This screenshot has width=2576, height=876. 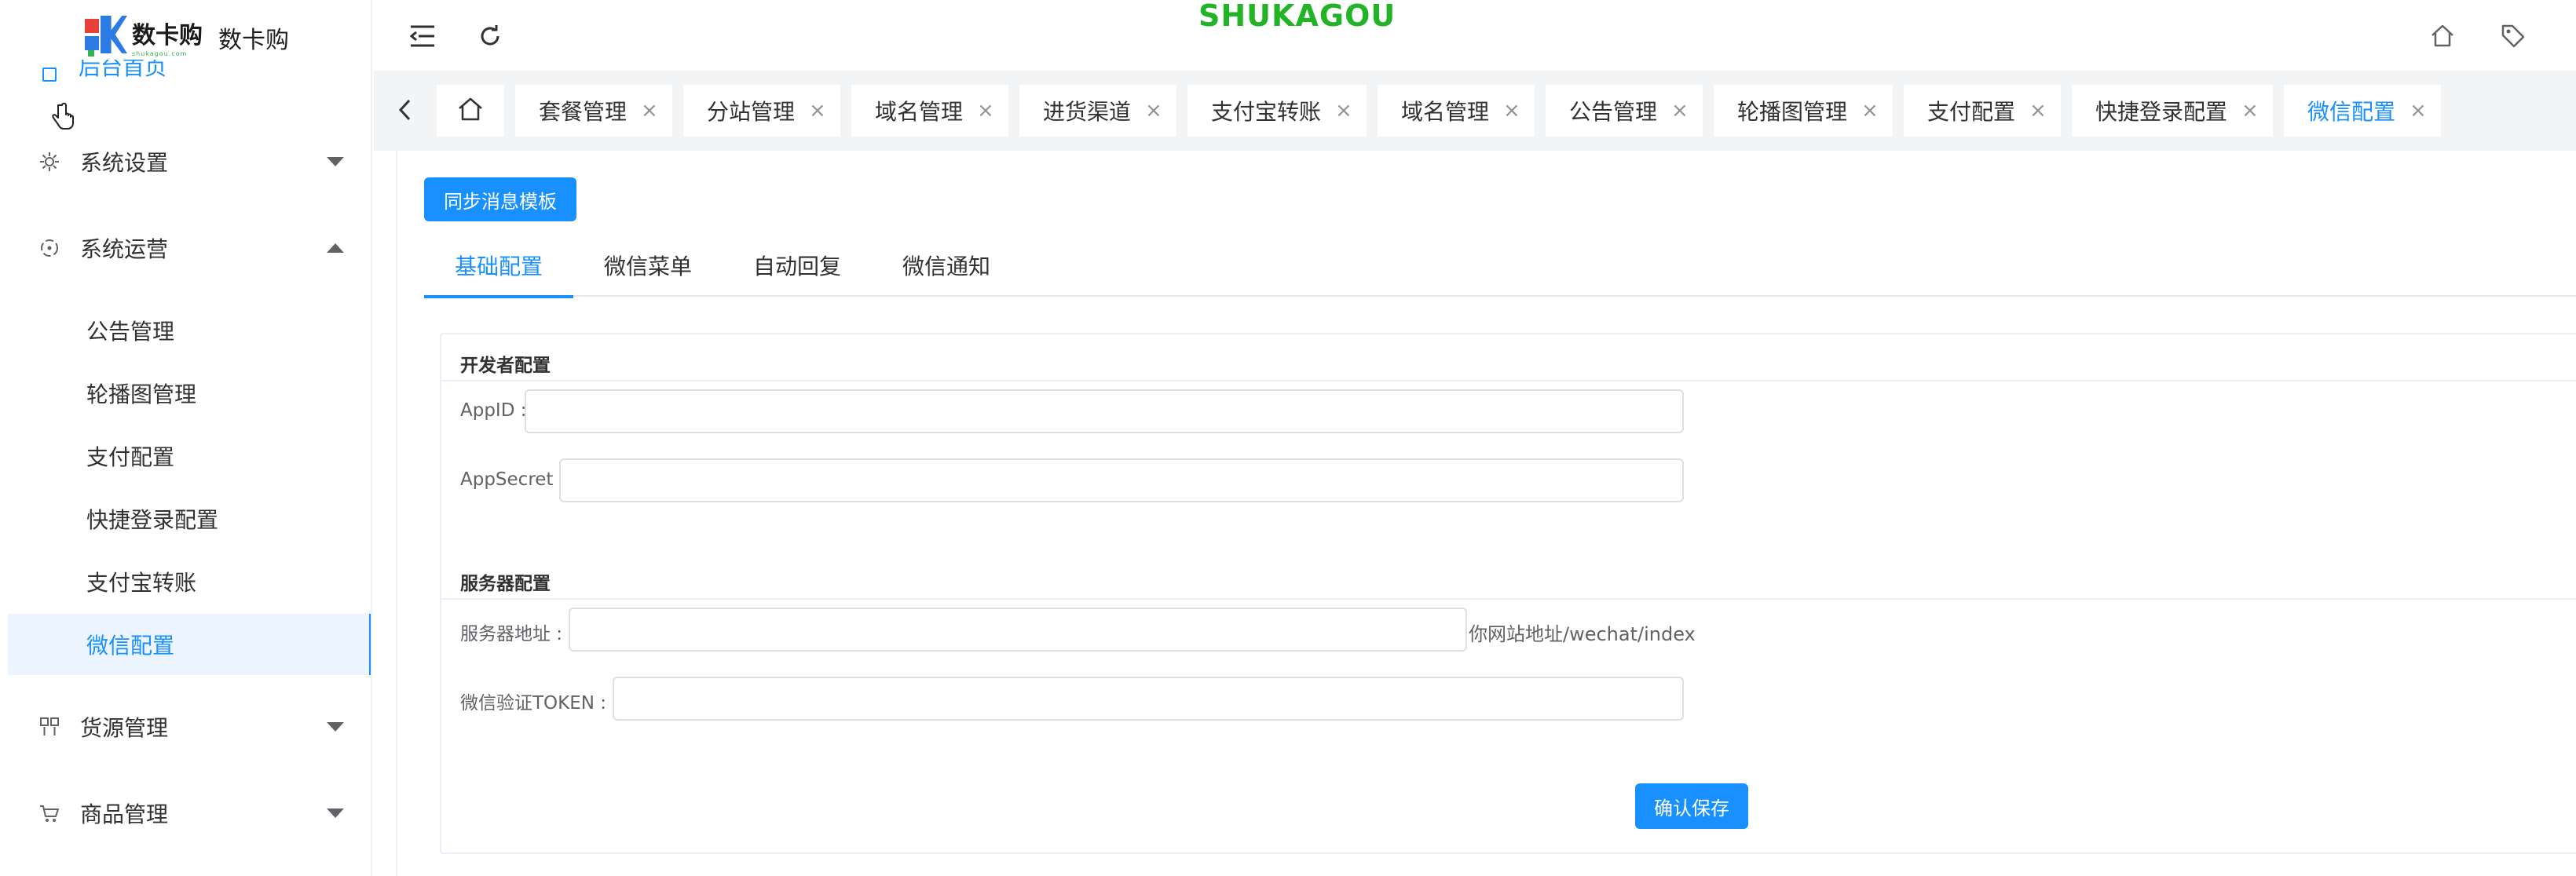 I want to click on tab-payment-config: 支付配置 ×, so click(x=1982, y=111).